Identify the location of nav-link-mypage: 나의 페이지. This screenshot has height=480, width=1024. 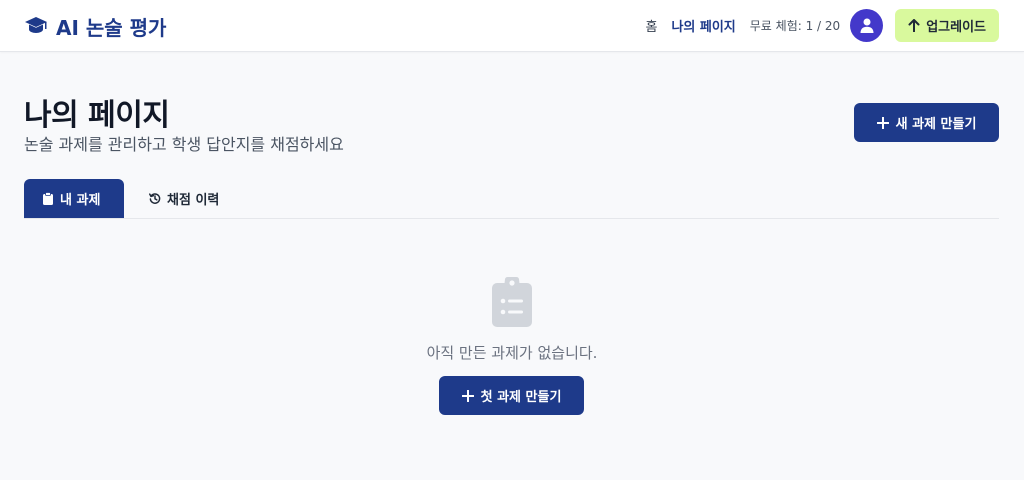
(703, 25).